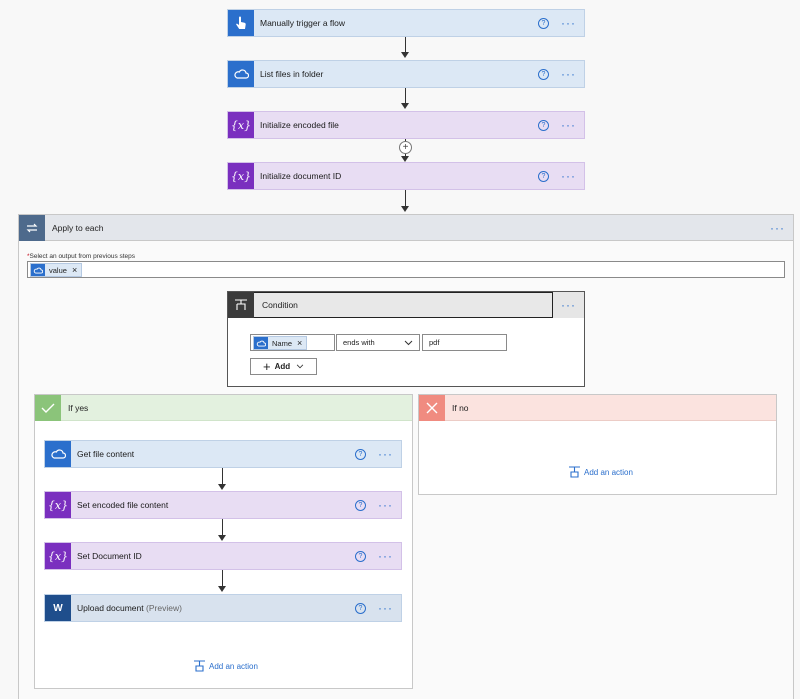  Describe the element at coordinates (241, 23) in the screenshot. I see `touch-trigger-icon` at that location.